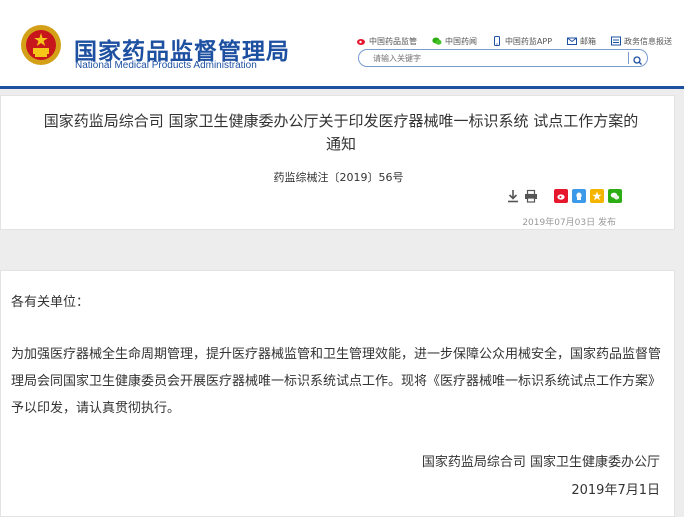 The height and width of the screenshot is (517, 684). Describe the element at coordinates (528, 41) in the screenshot. I see `link-app-label: 中国药监APP` at that location.